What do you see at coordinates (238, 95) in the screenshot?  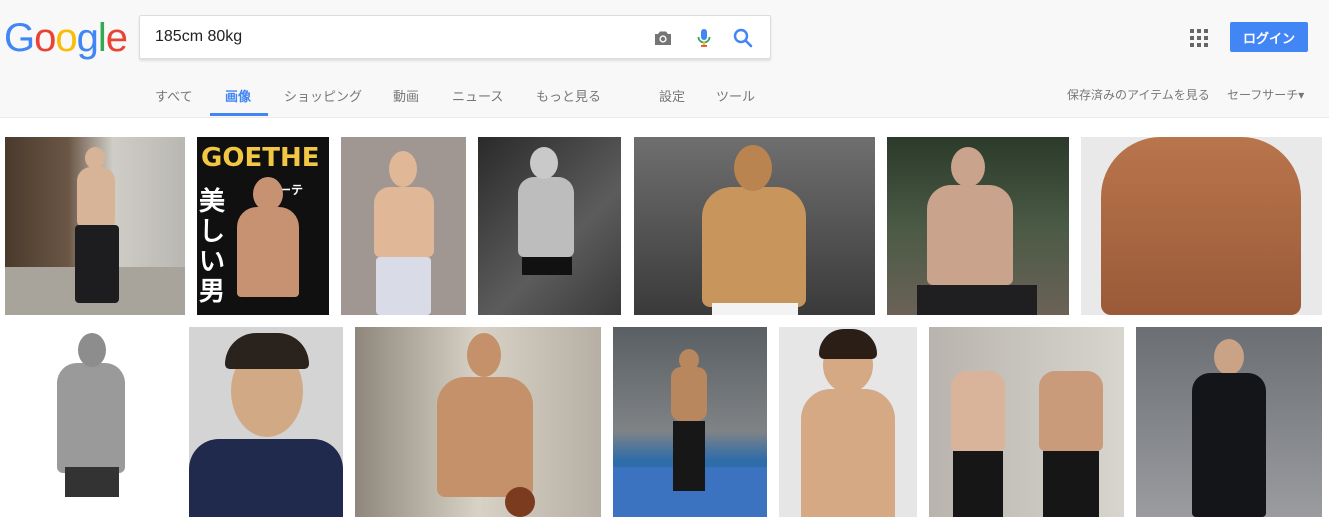 I see `tab-images: 画像` at bounding box center [238, 95].